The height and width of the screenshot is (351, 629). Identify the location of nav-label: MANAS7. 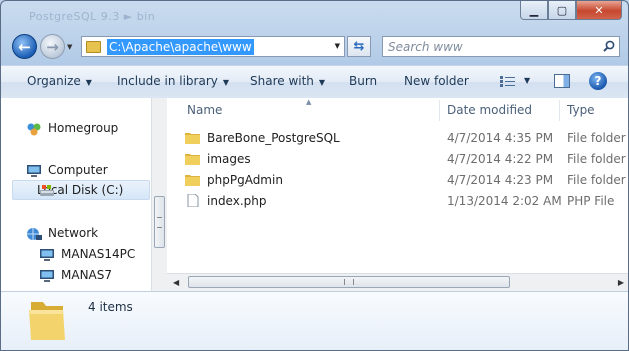
(86, 275).